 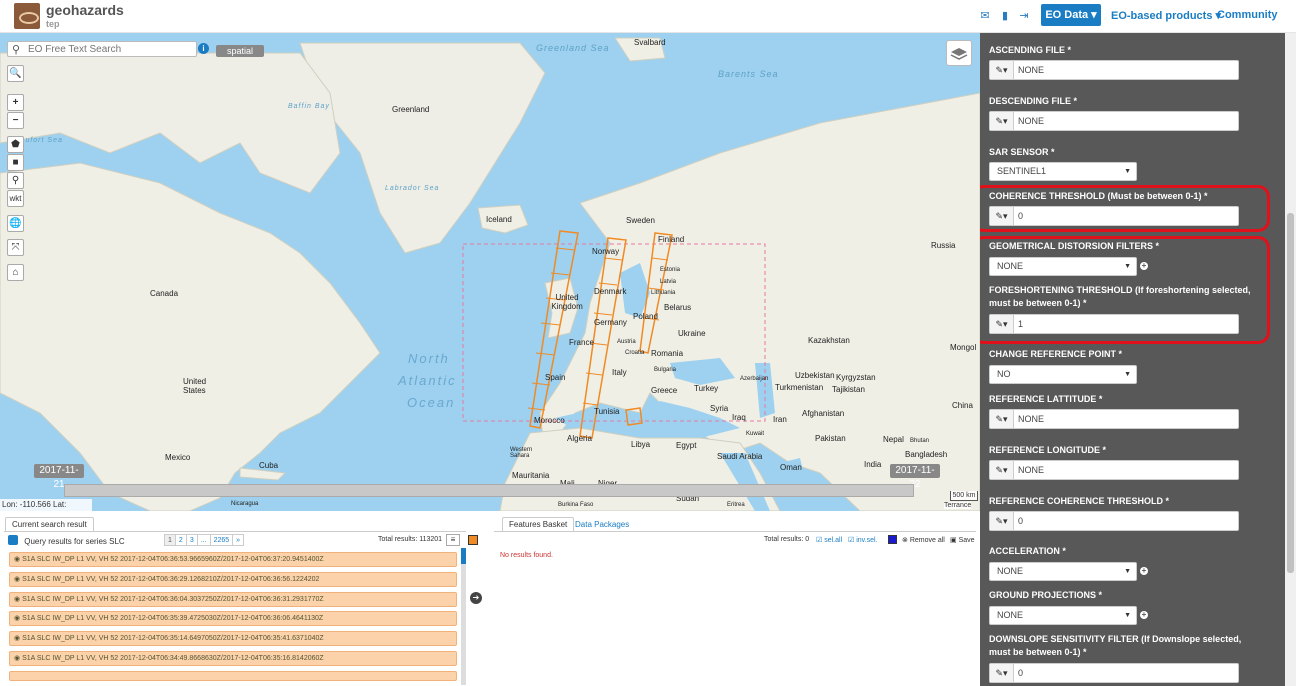 I want to click on change-ref-label: CHANGE REFERENCE POINT *, so click(x=1056, y=354).